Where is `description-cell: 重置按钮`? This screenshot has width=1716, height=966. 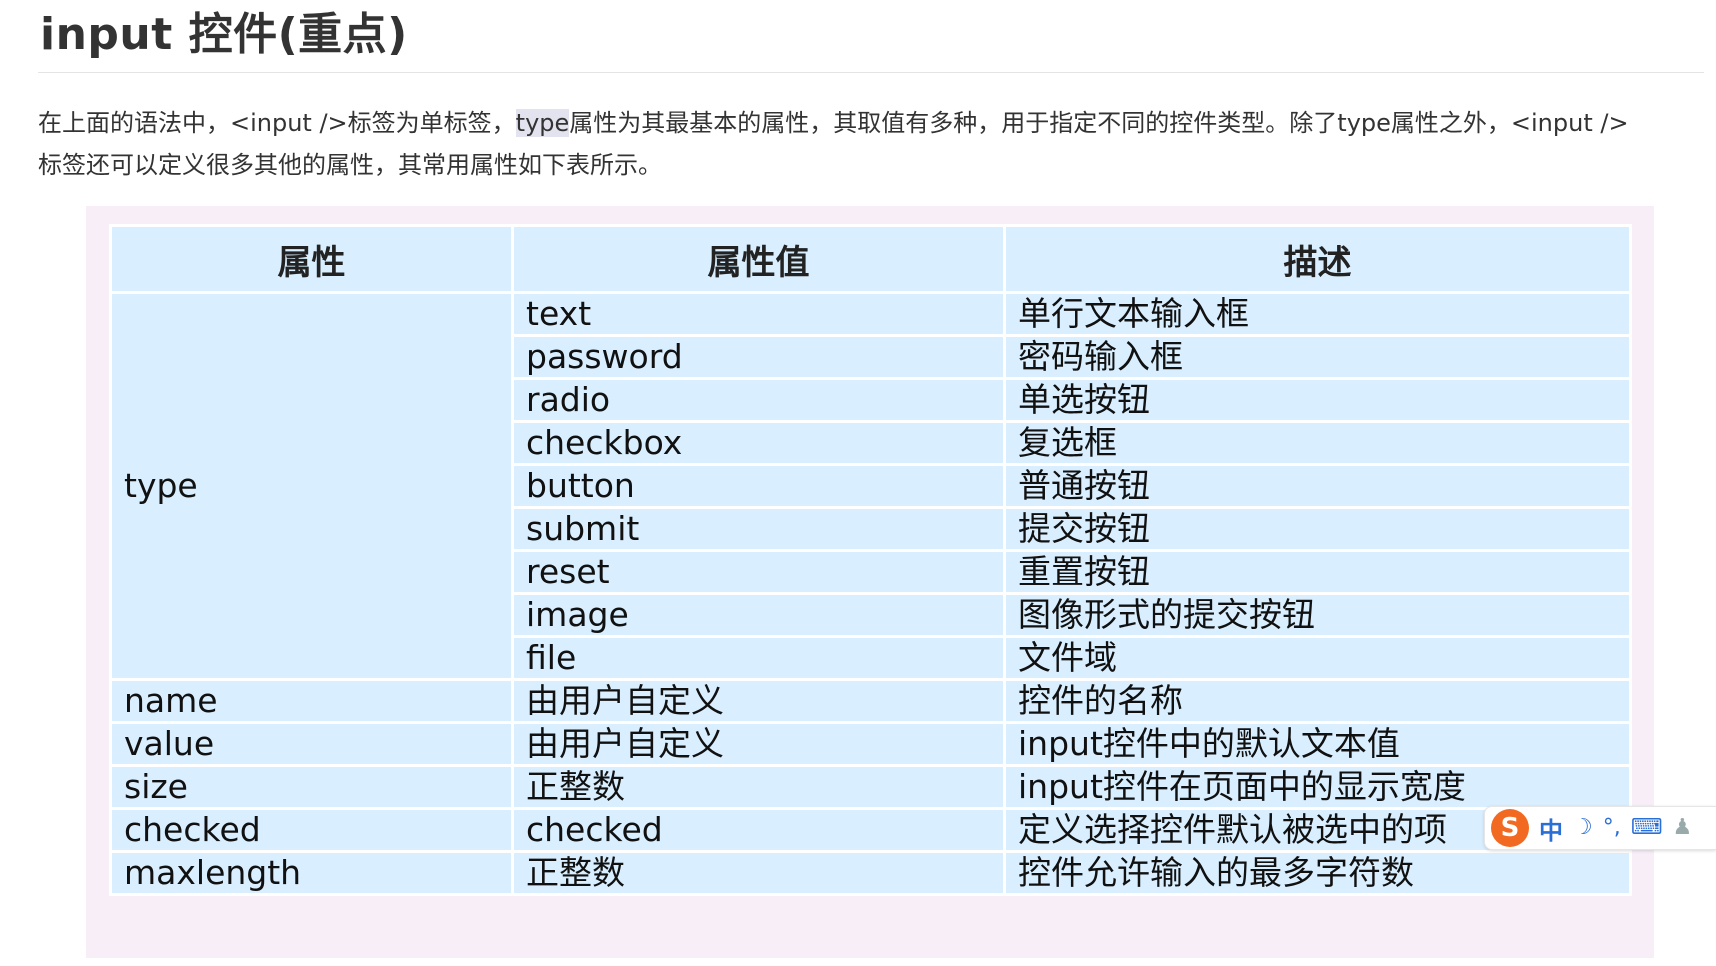 description-cell: 重置按钮 is located at coordinates (1317, 572).